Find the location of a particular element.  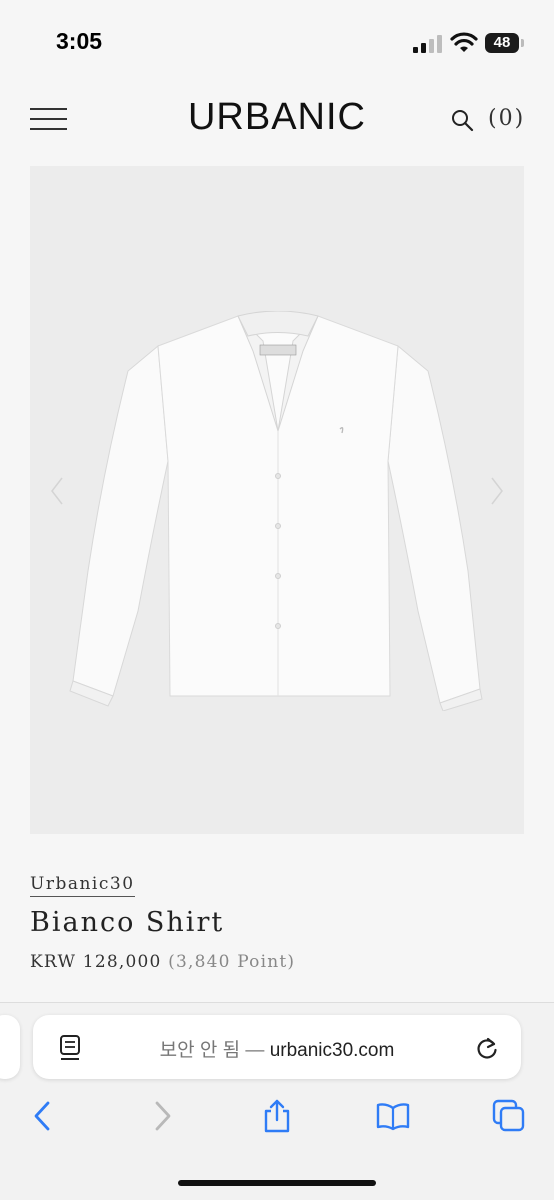

tabs-icon is located at coordinates (509, 1116).